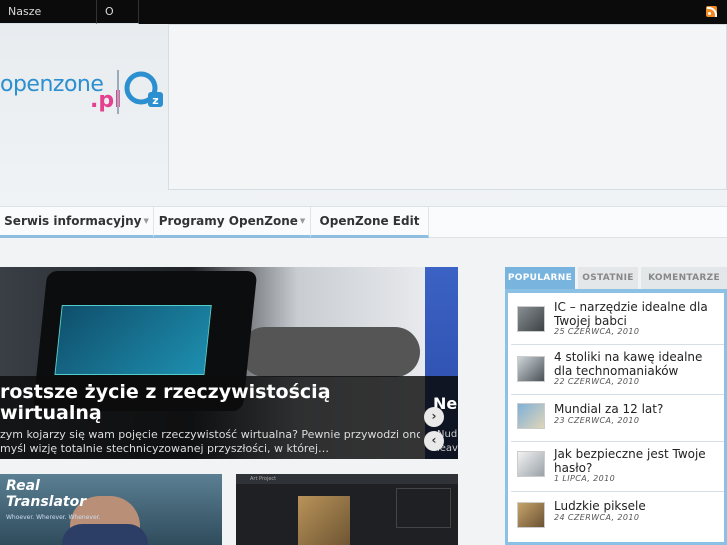  Describe the element at coordinates (434, 417) in the screenshot. I see `slider-next-button: ›` at that location.